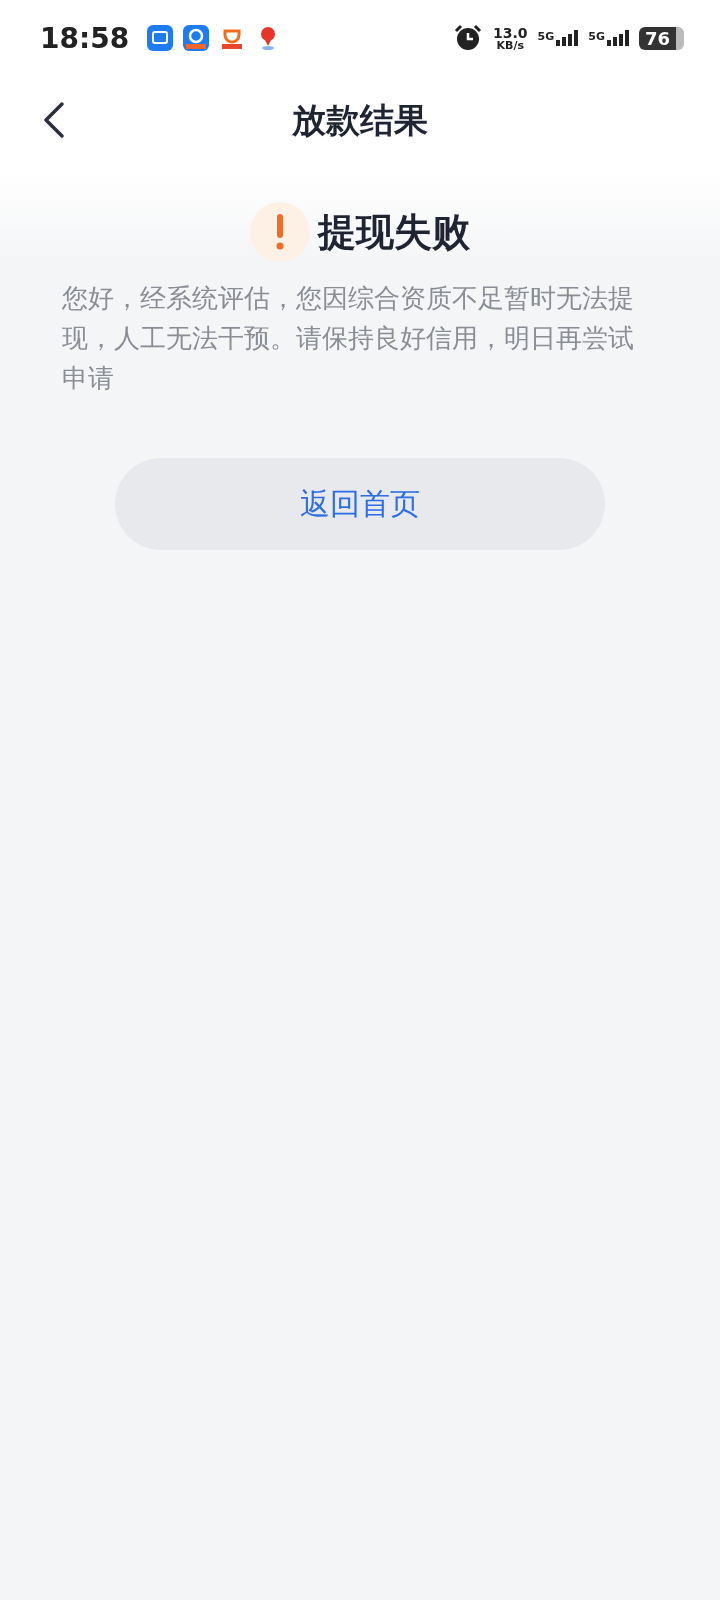  Describe the element at coordinates (510, 32) in the screenshot. I see `network-speed: 13.0` at that location.